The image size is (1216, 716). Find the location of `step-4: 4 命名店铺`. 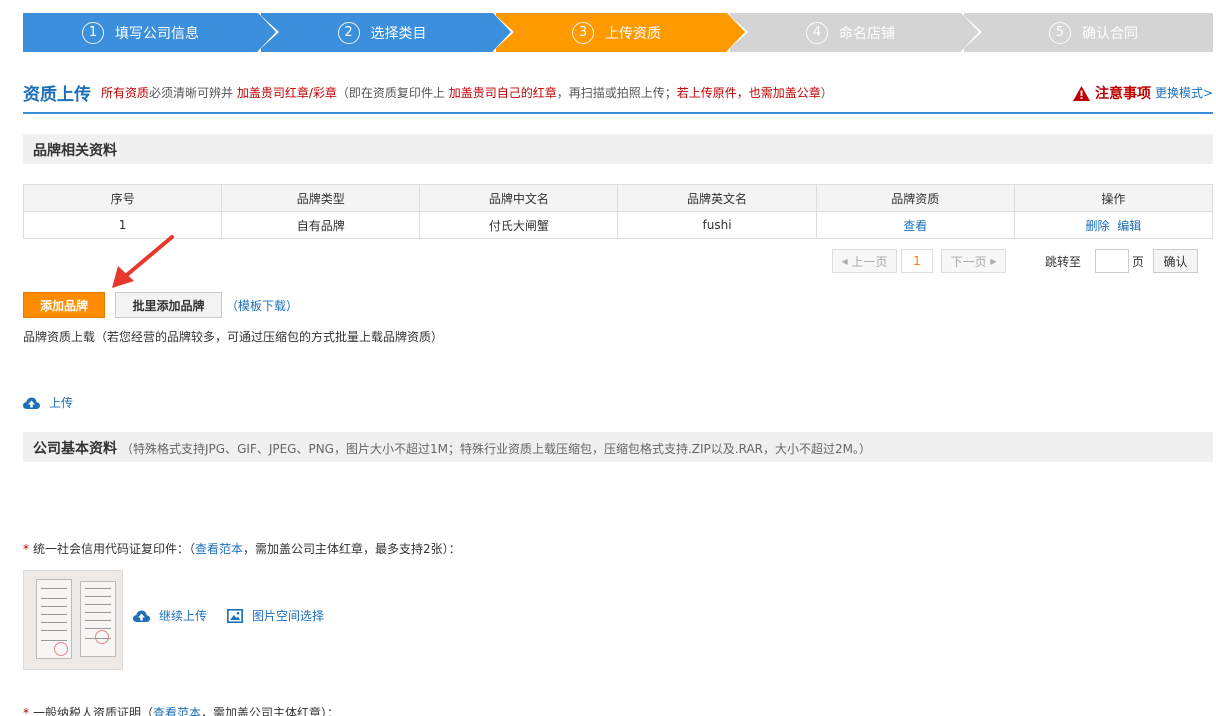

step-4: 4 命名店铺 is located at coordinates (856, 32).